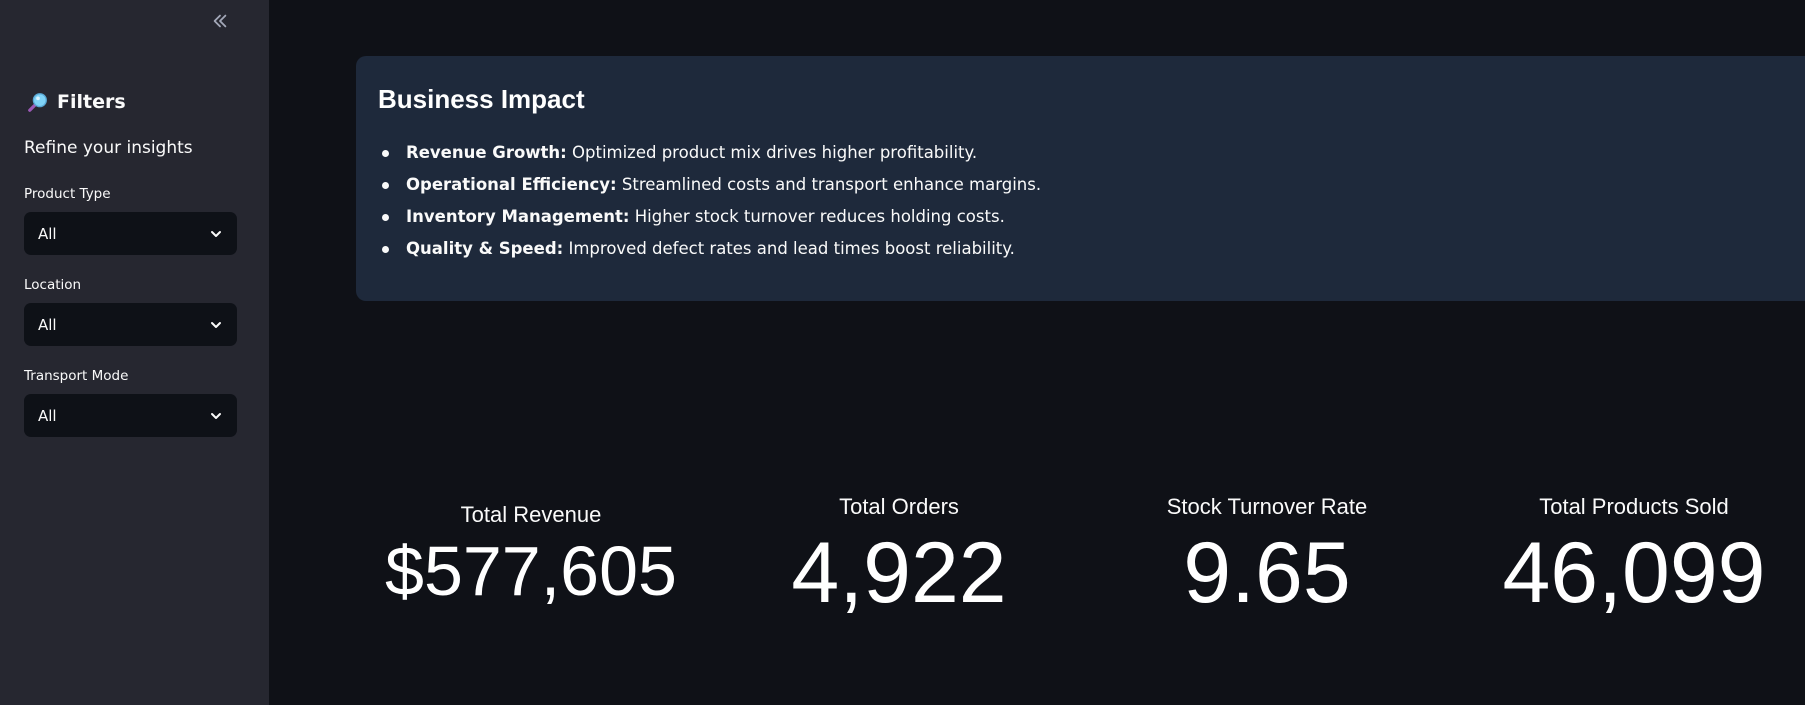 The width and height of the screenshot is (1805, 705). What do you see at coordinates (511, 184) in the screenshot?
I see `list-item-heading: Operational Efficiency:` at bounding box center [511, 184].